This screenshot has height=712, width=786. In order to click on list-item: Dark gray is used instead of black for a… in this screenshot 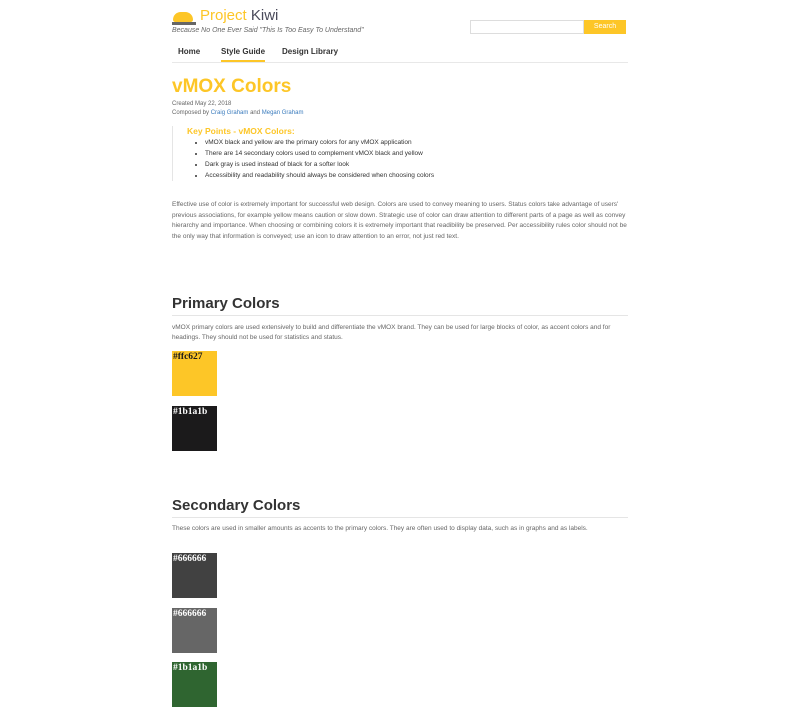, I will do `click(338, 164)`.